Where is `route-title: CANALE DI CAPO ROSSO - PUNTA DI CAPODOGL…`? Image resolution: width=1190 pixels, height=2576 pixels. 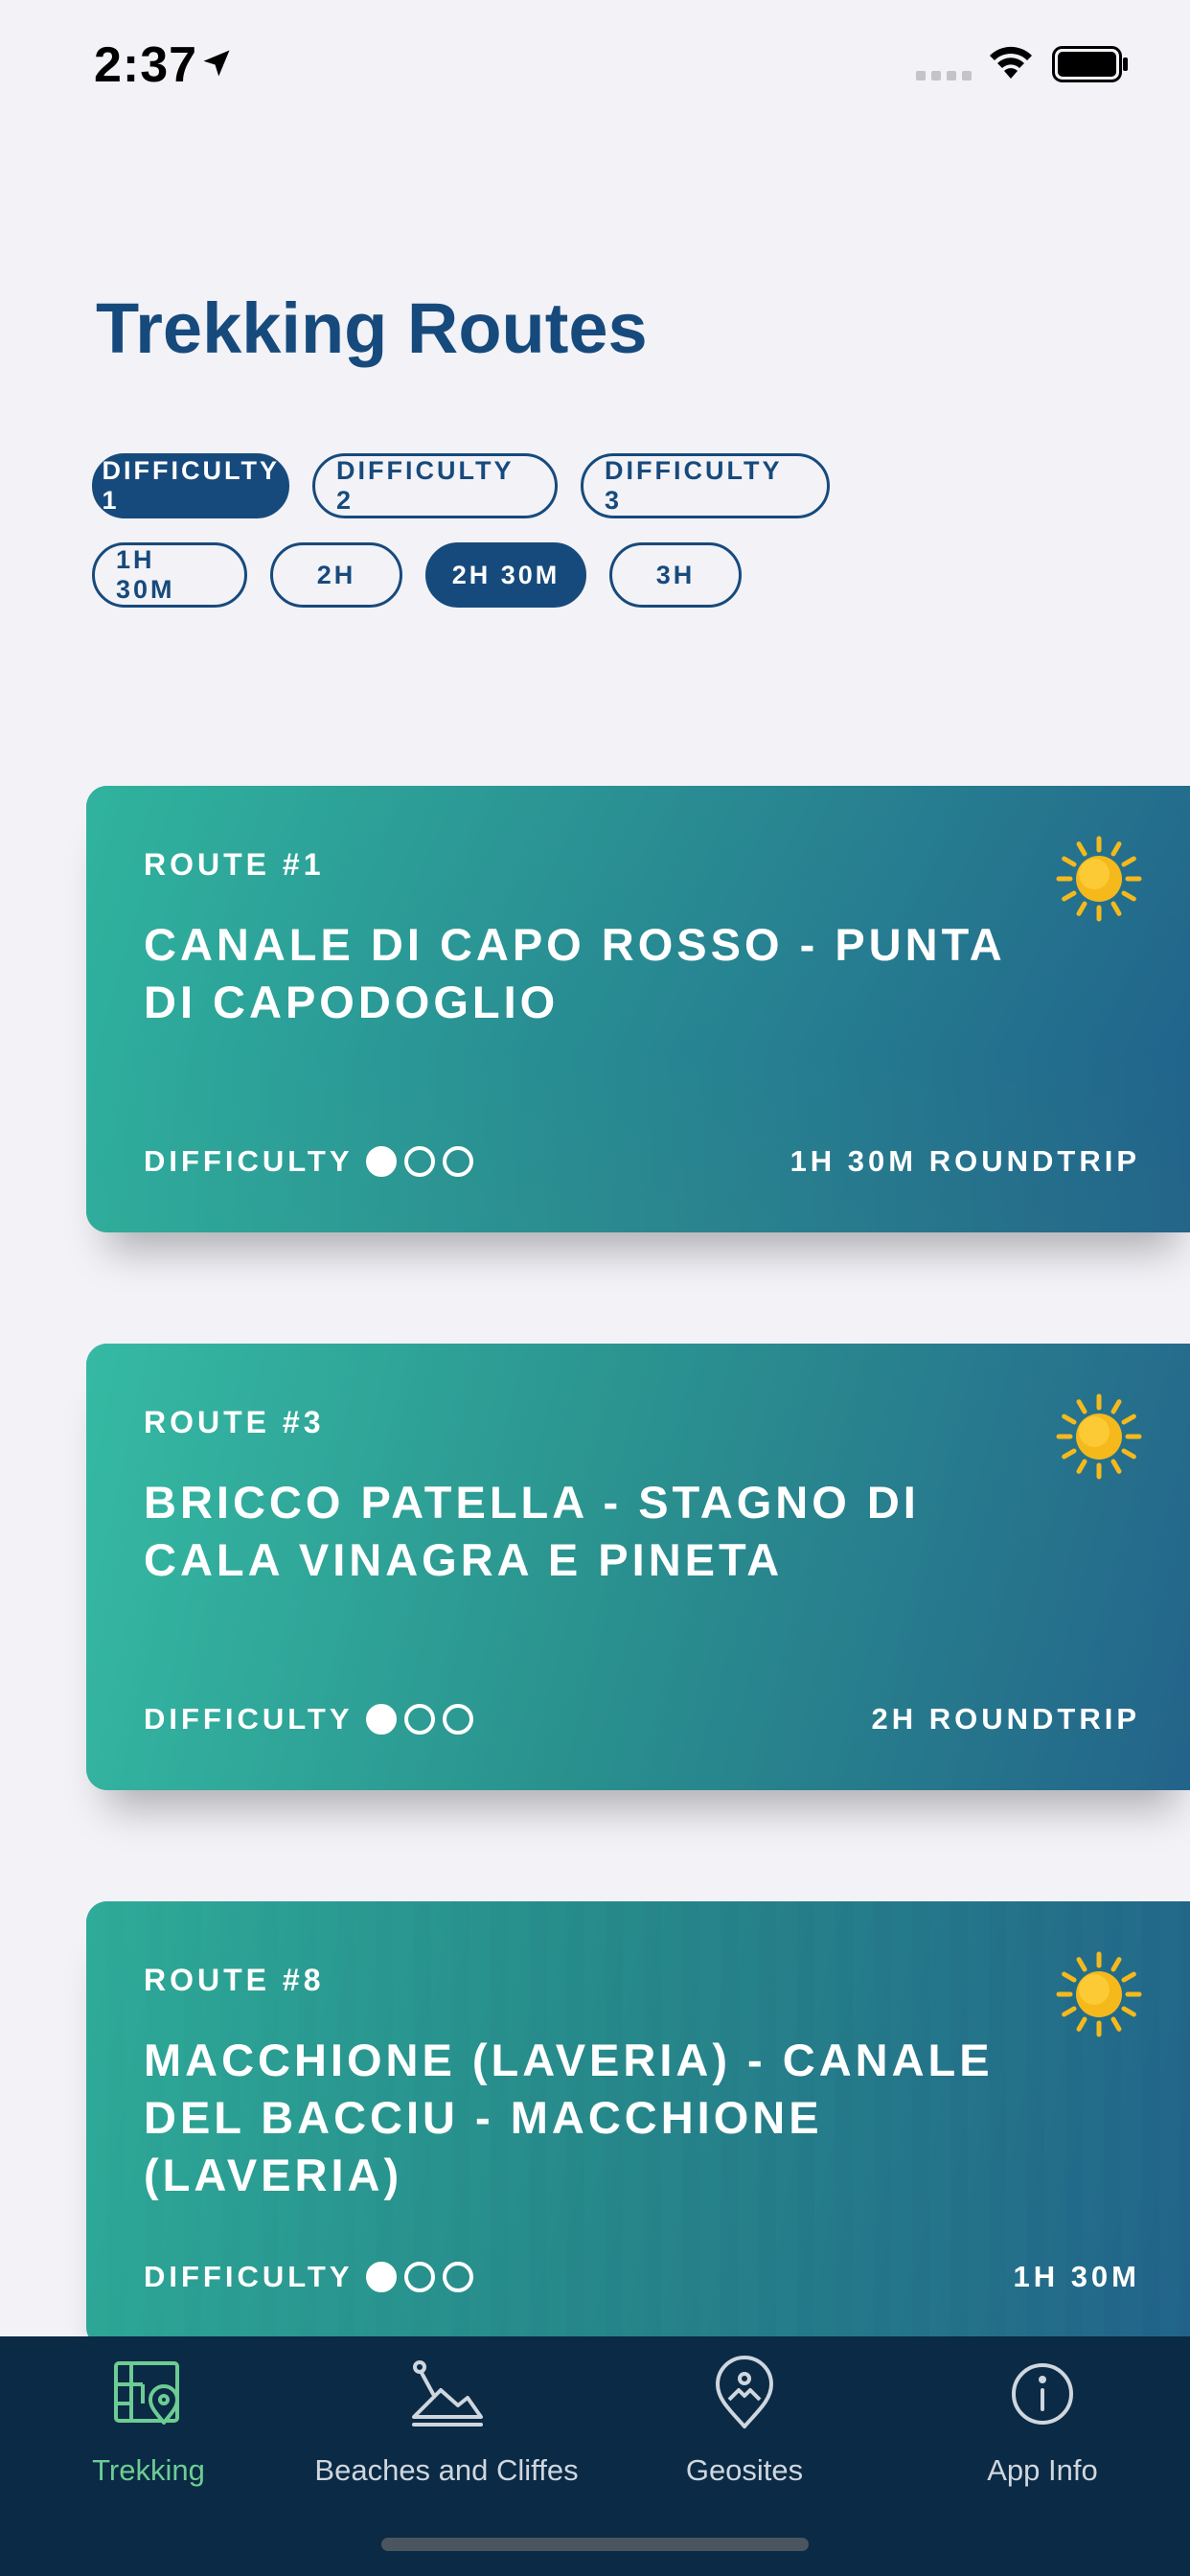 route-title: CANALE DI CAPO ROSSO - PUNTA DI CAPODOGL… is located at coordinates (574, 973).